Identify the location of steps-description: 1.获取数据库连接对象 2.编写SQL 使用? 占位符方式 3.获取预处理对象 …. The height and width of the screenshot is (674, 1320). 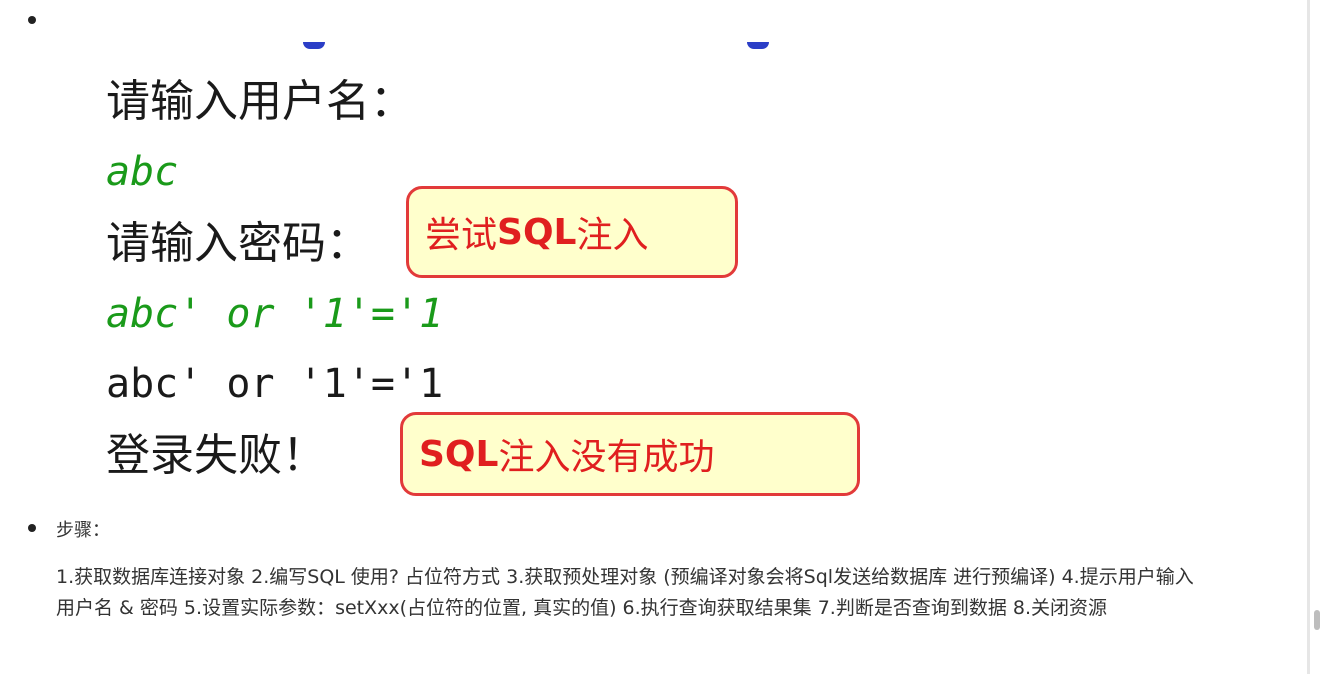
(625, 592).